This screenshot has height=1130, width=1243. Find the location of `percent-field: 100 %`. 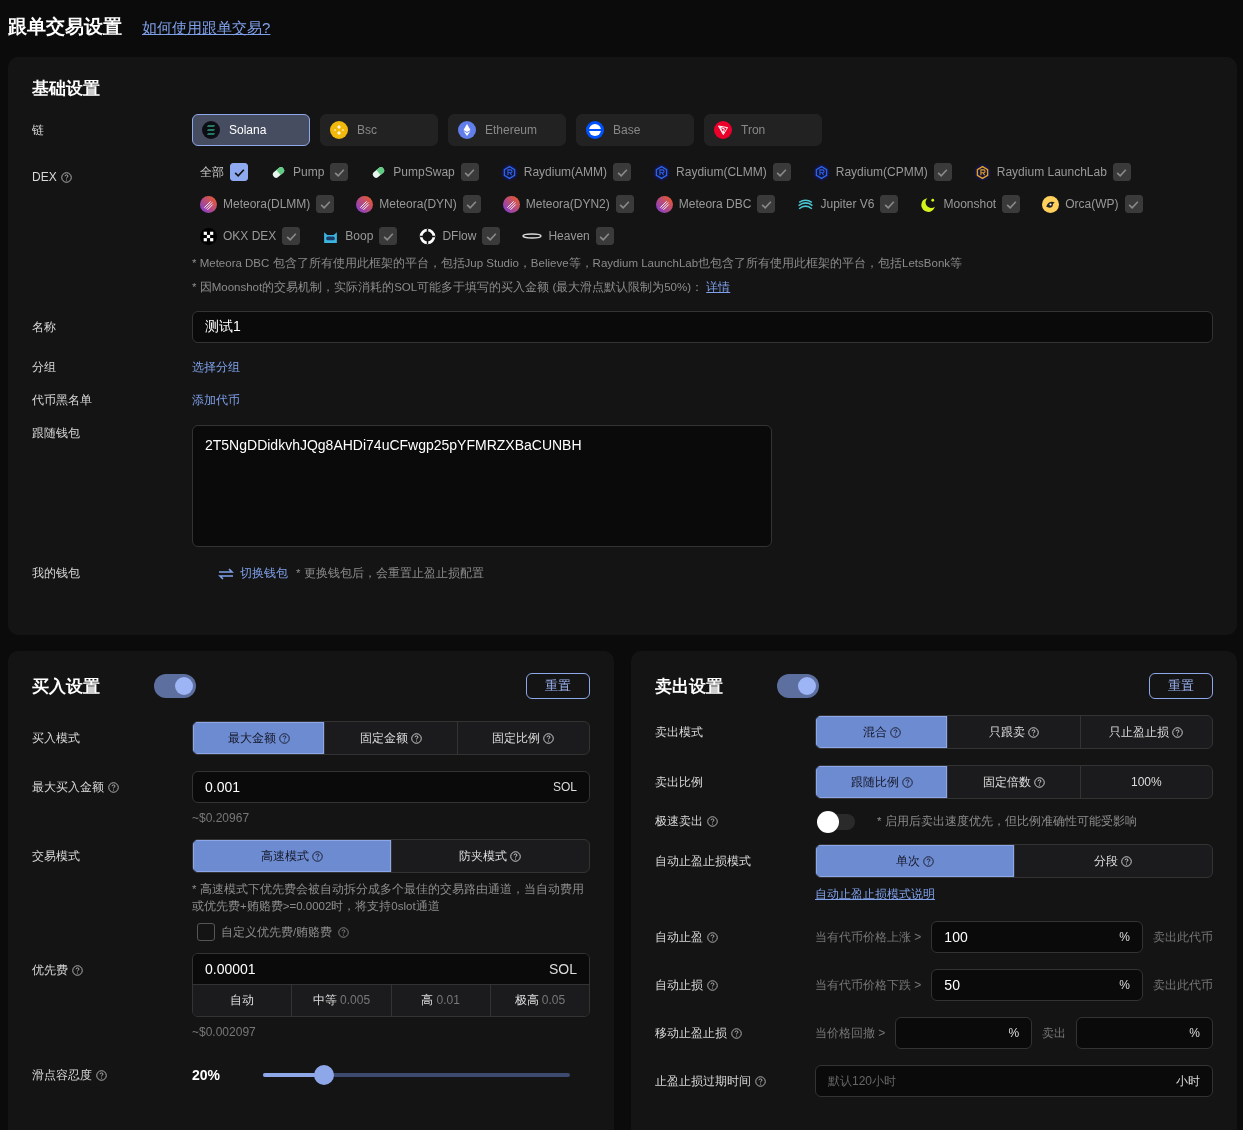

percent-field: 100 % is located at coordinates (1037, 937).